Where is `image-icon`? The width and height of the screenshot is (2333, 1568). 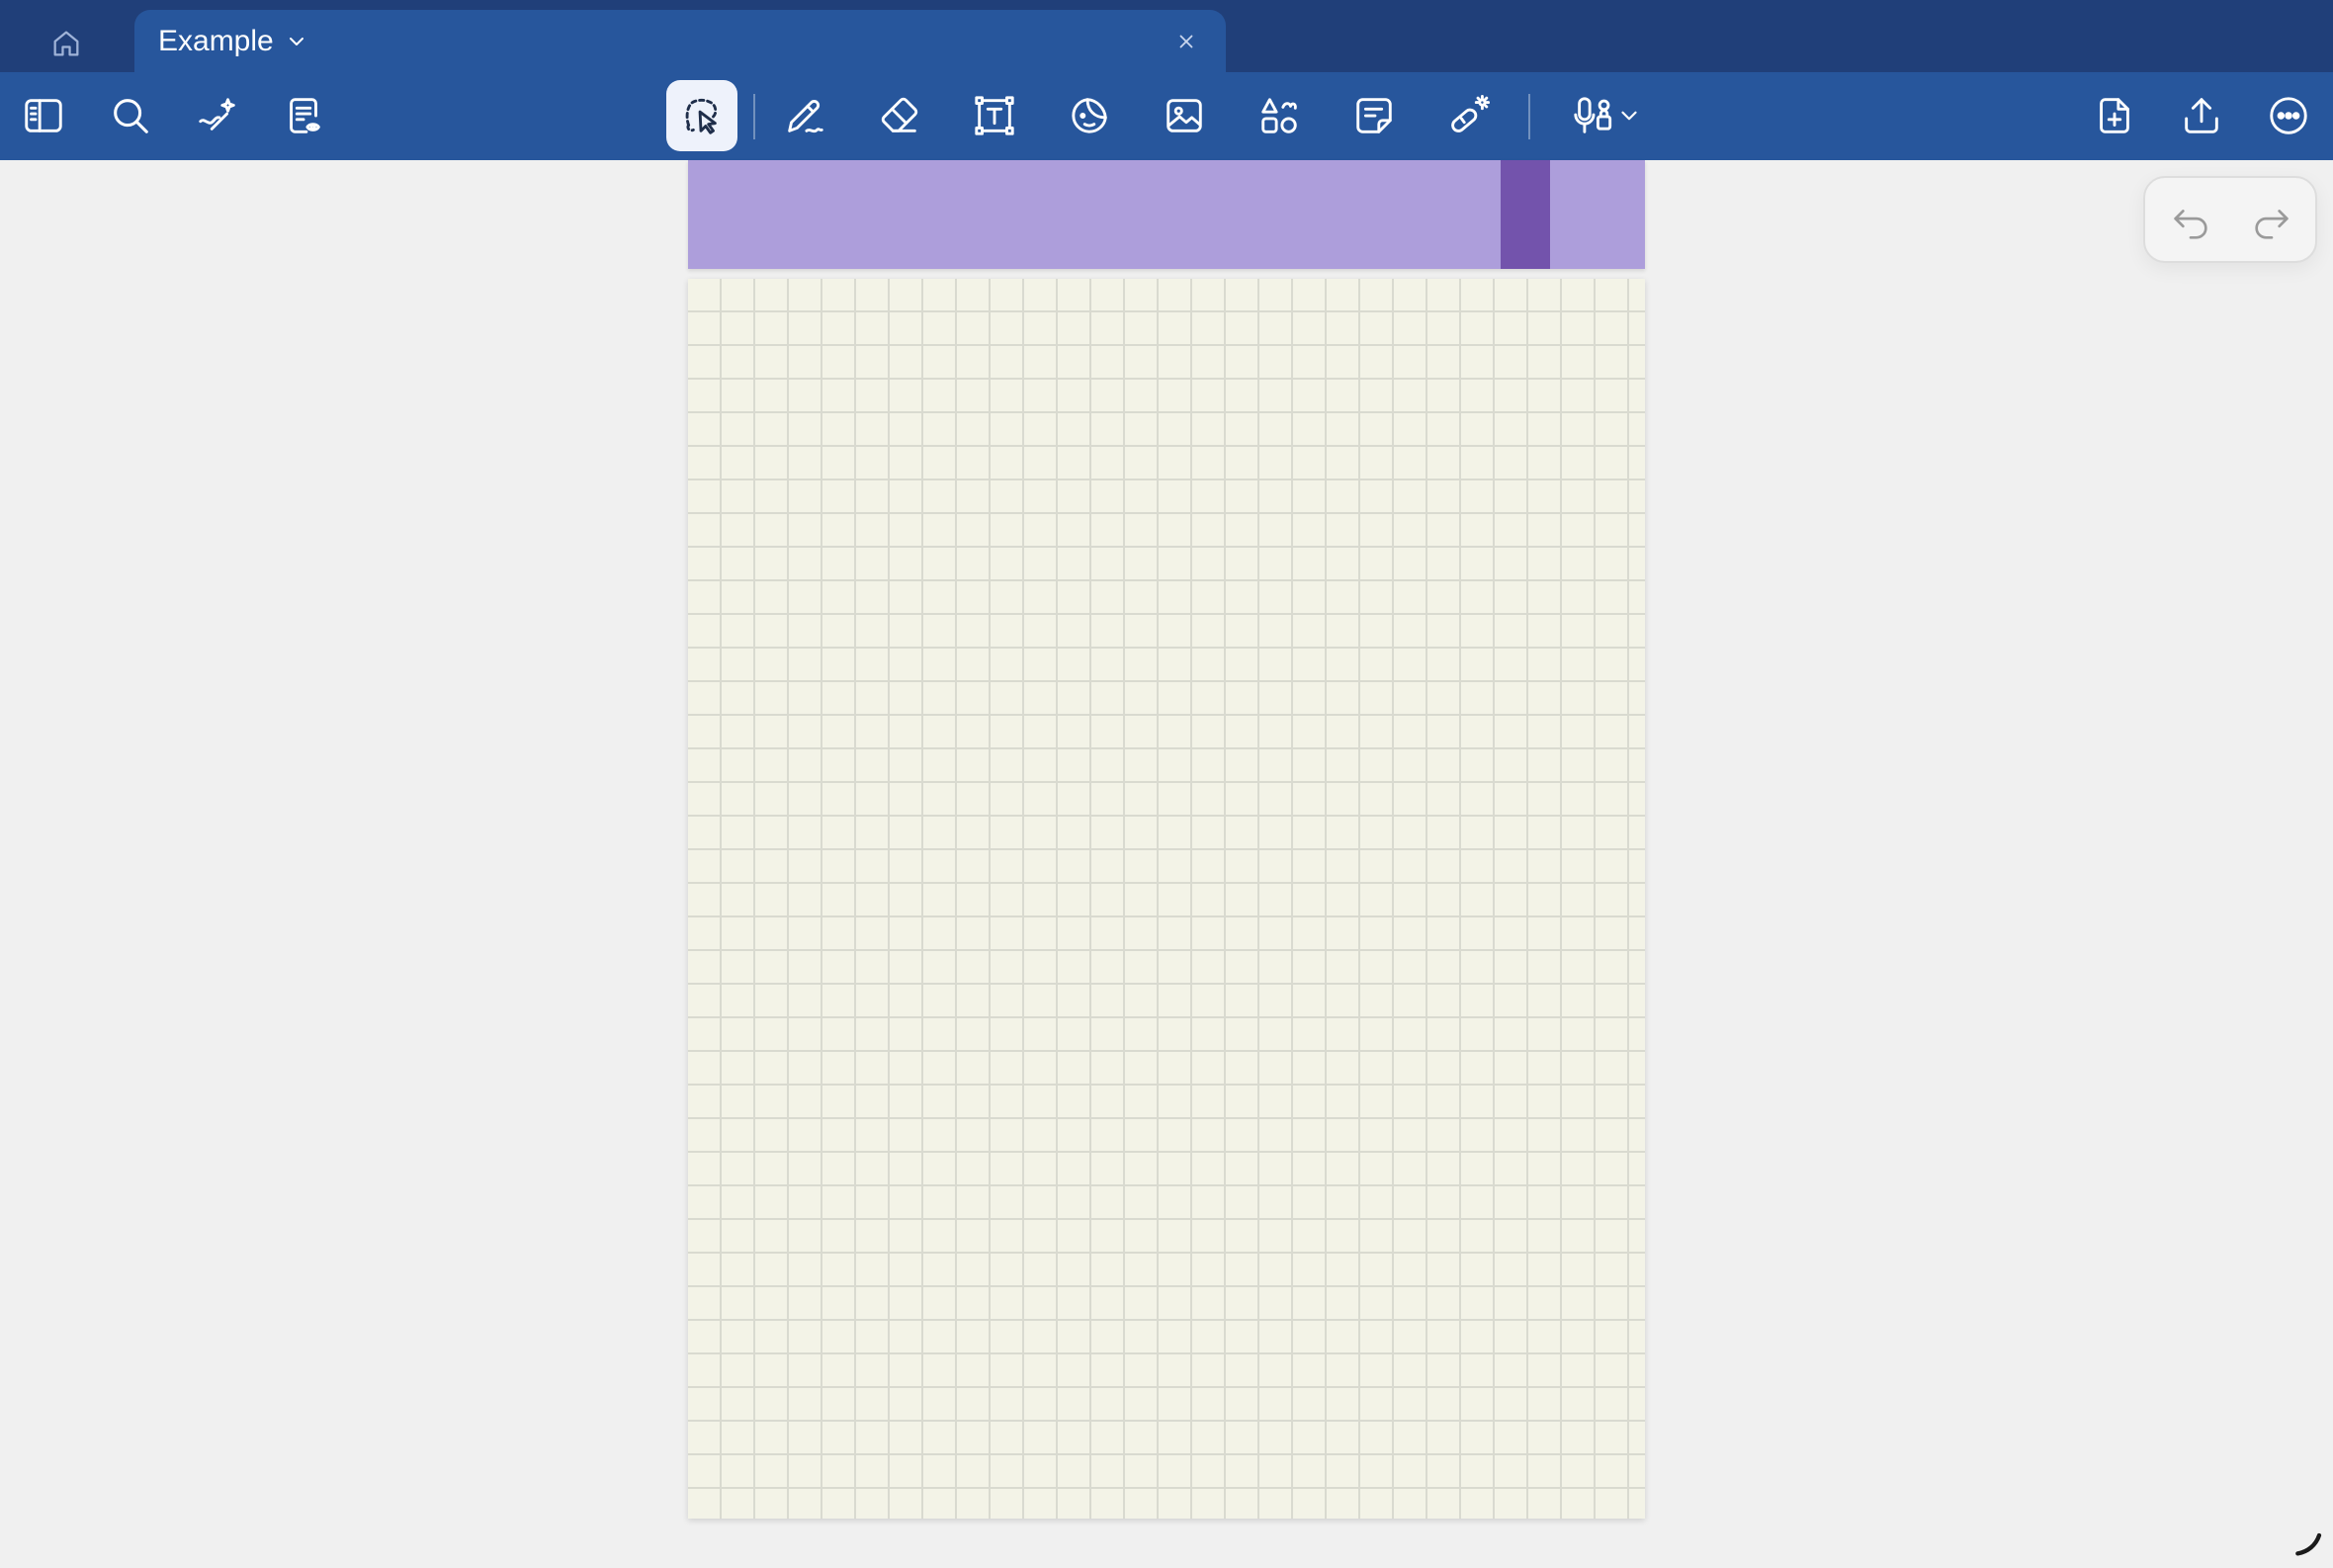
image-icon is located at coordinates (1184, 115).